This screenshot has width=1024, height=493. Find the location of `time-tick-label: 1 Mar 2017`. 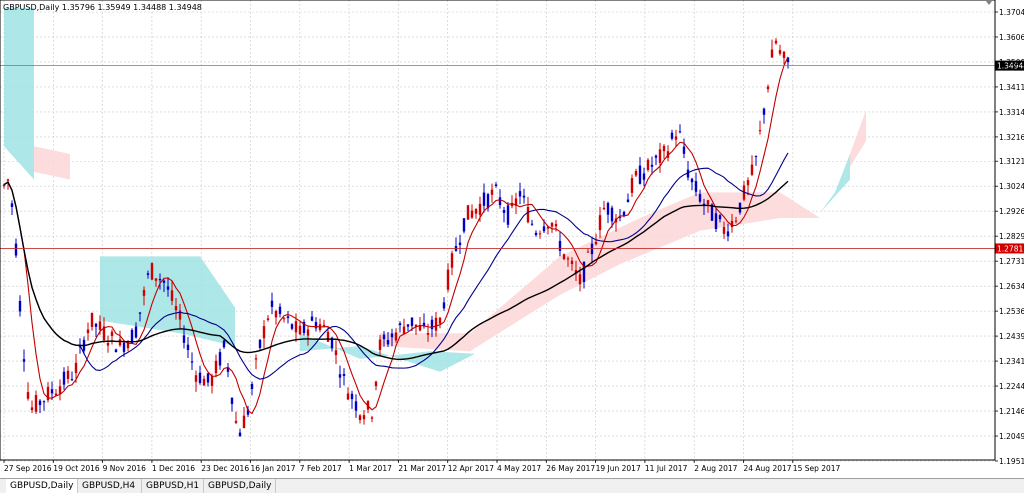

time-tick-label: 1 Mar 2017 is located at coordinates (370, 468).